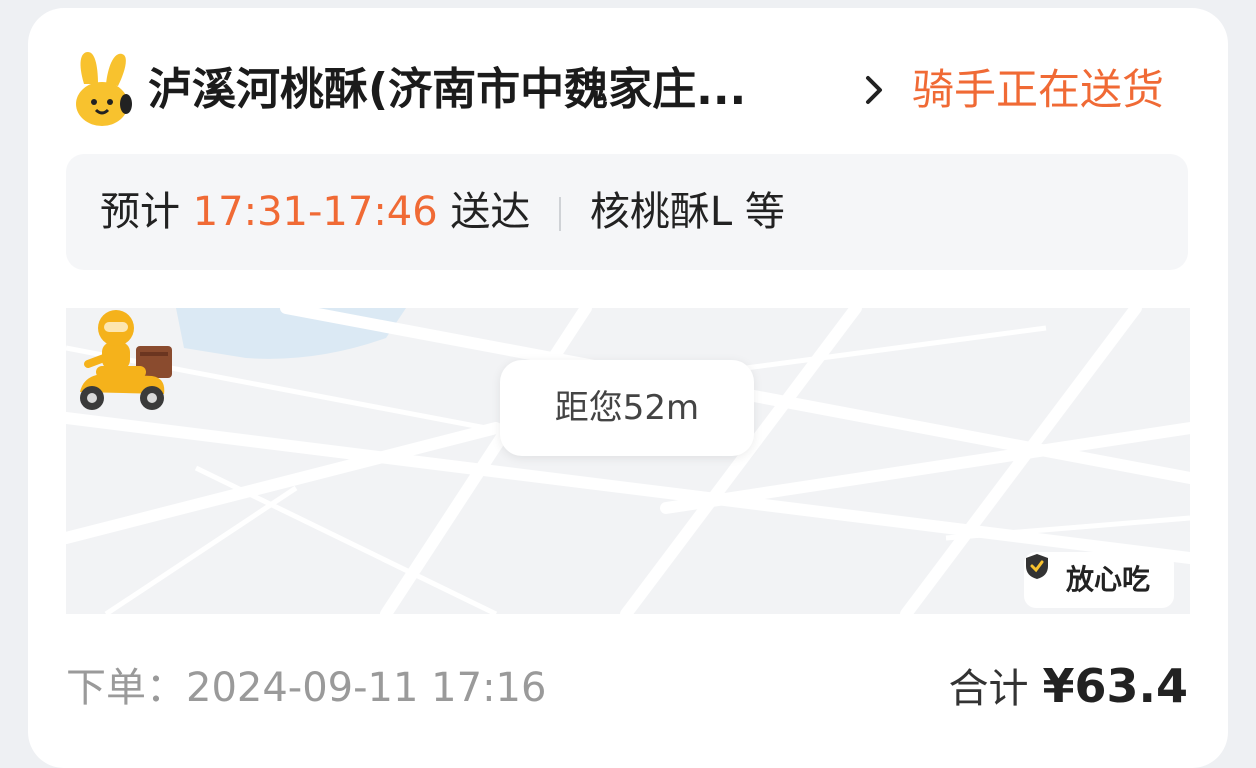  Describe the element at coordinates (988, 689) in the screenshot. I see `total-label: 合计` at that location.